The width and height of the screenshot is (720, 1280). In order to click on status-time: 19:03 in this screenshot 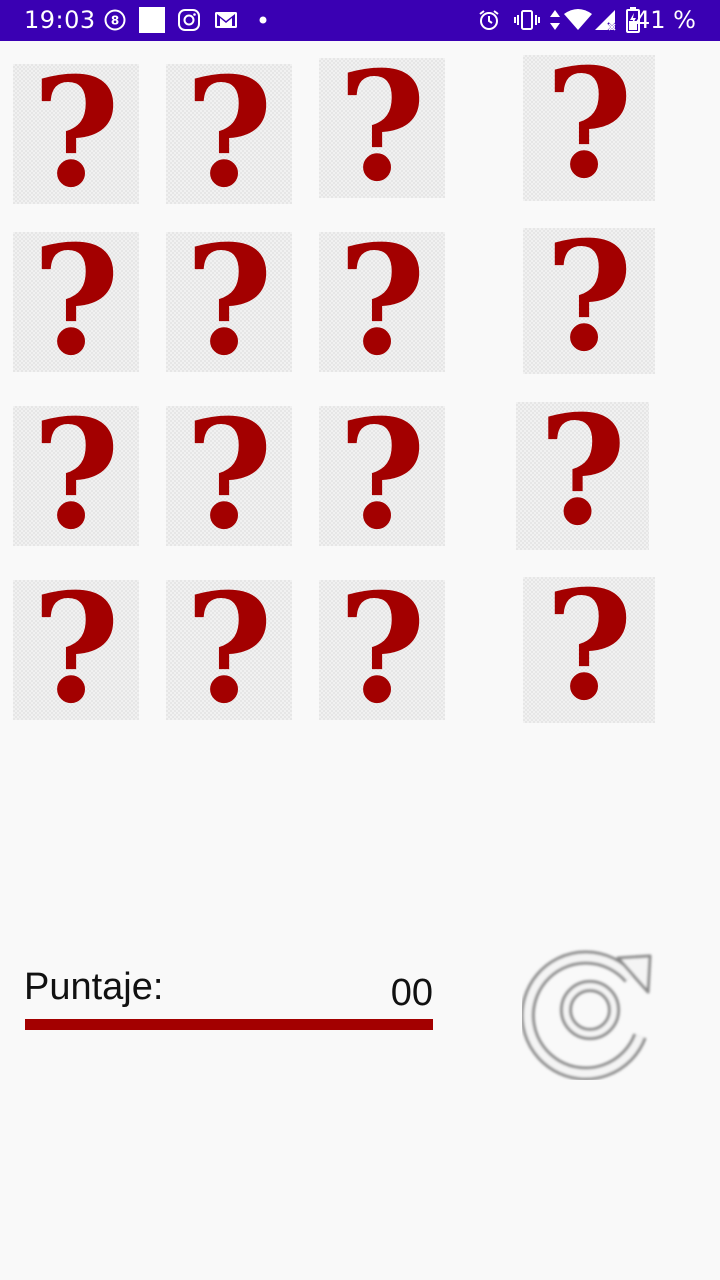, I will do `click(60, 20)`.